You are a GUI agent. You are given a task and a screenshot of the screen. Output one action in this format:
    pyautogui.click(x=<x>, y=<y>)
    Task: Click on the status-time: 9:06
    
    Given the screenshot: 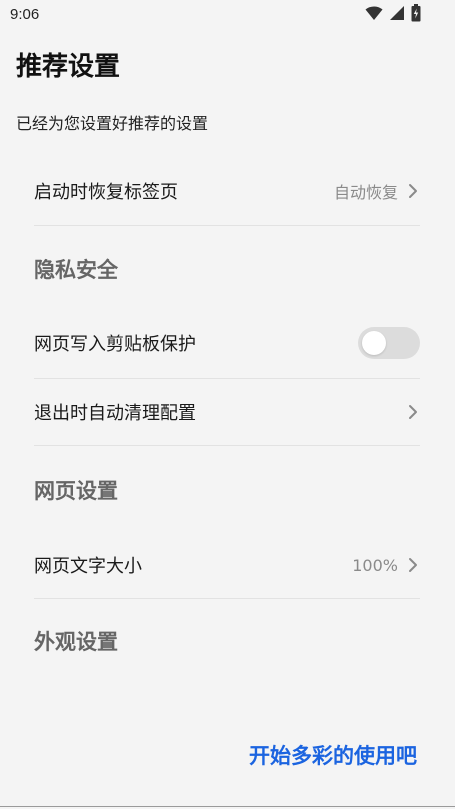 What is the action you would take?
    pyautogui.click(x=25, y=14)
    